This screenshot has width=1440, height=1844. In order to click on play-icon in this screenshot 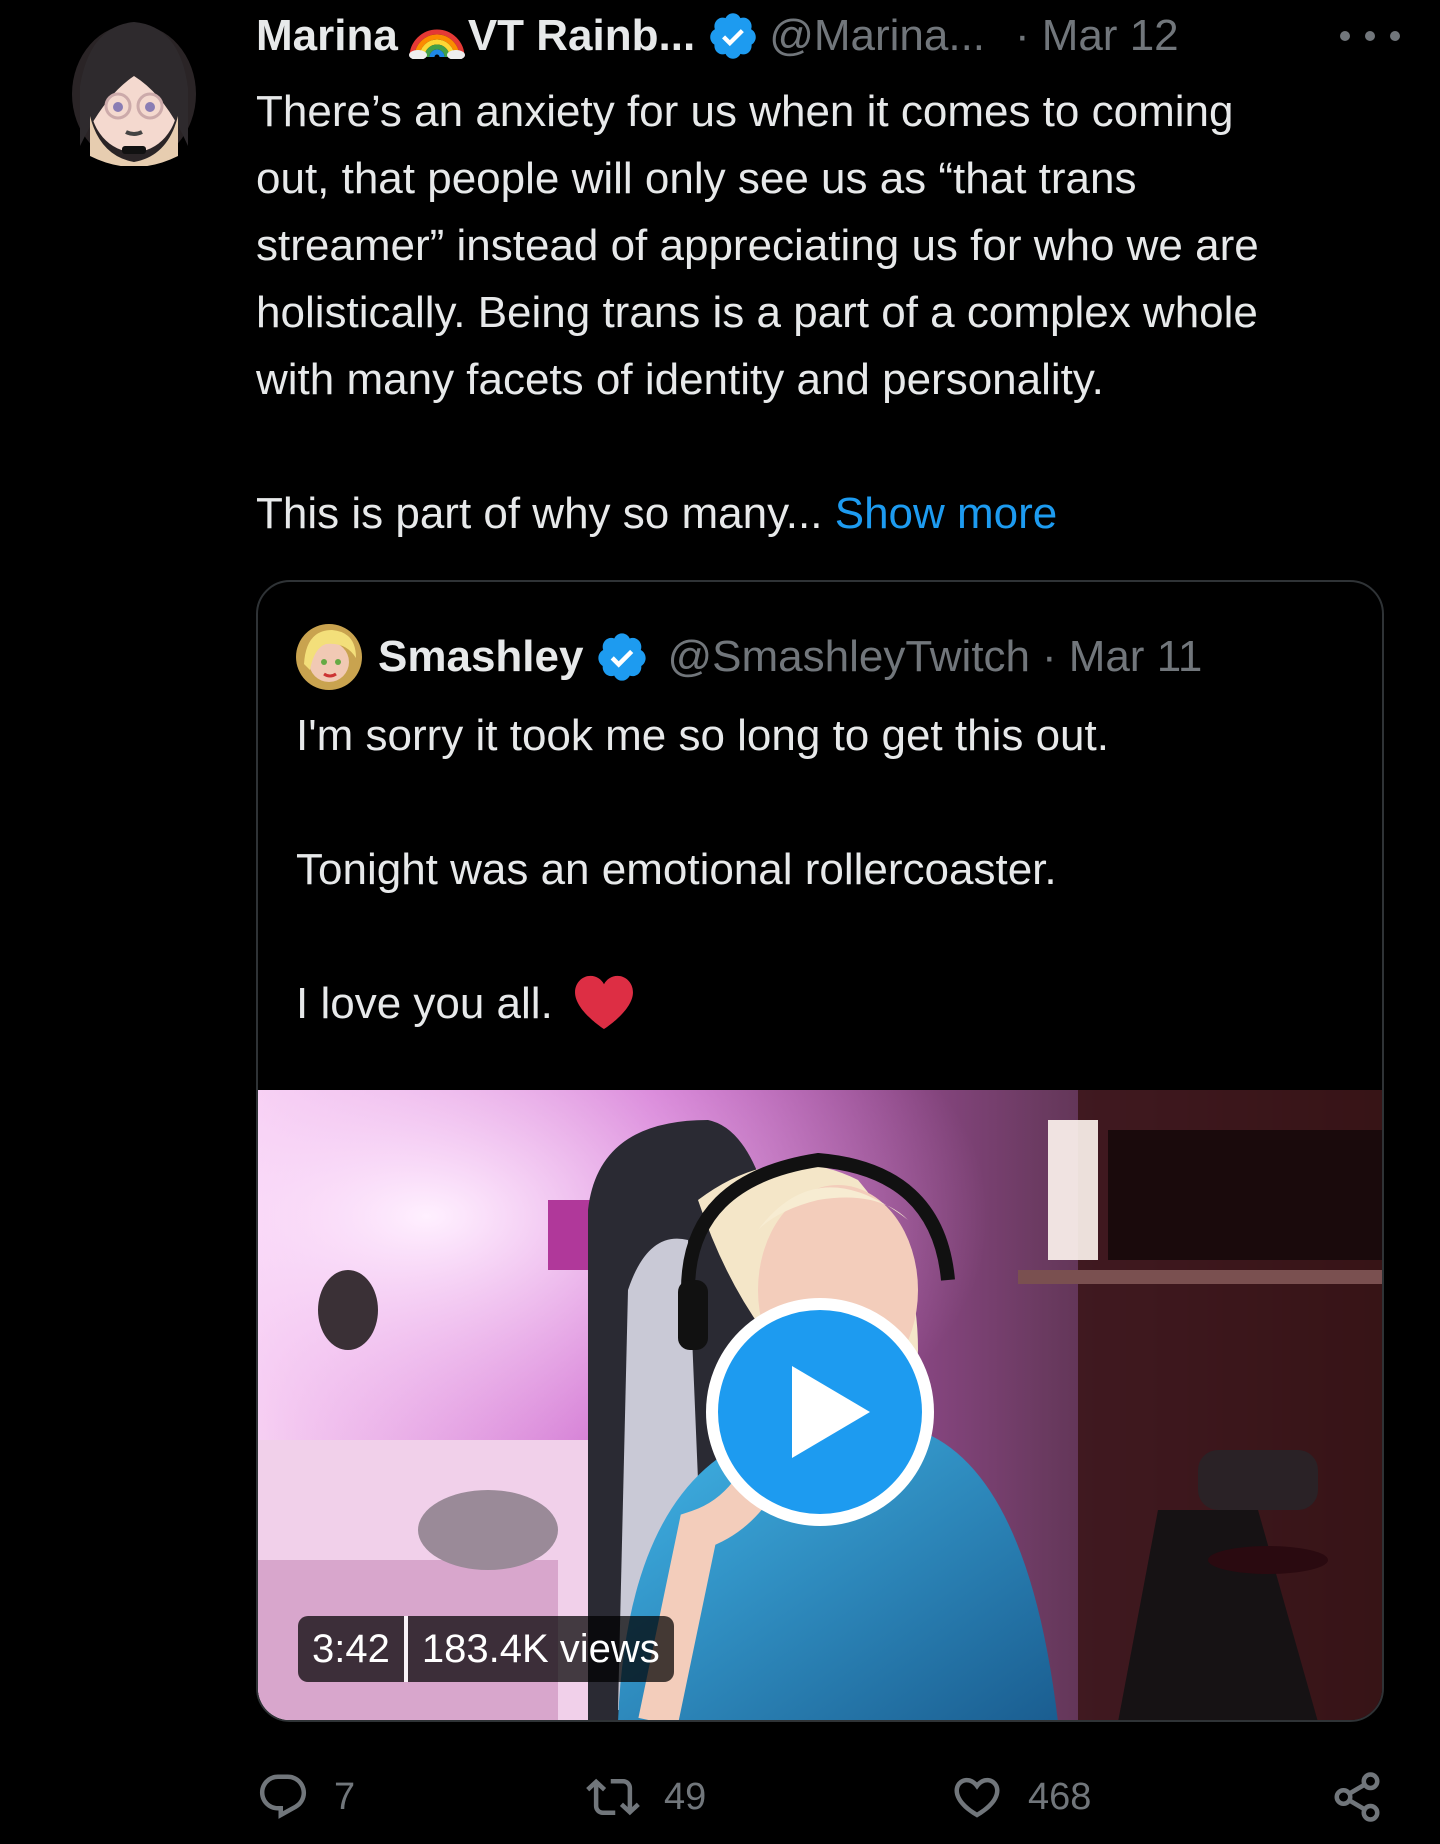, I will do `click(820, 1412)`.